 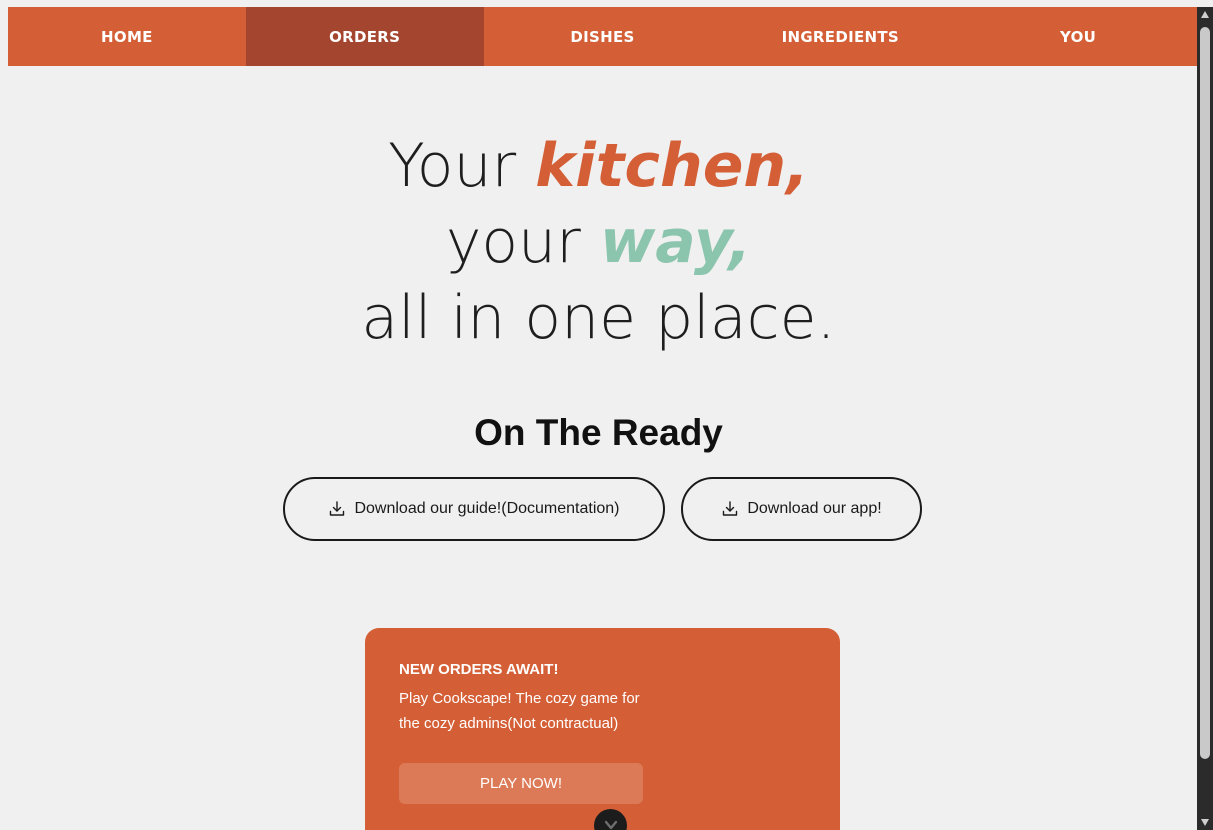 What do you see at coordinates (364, 36) in the screenshot?
I see `nav-item-orders: ORDERS` at bounding box center [364, 36].